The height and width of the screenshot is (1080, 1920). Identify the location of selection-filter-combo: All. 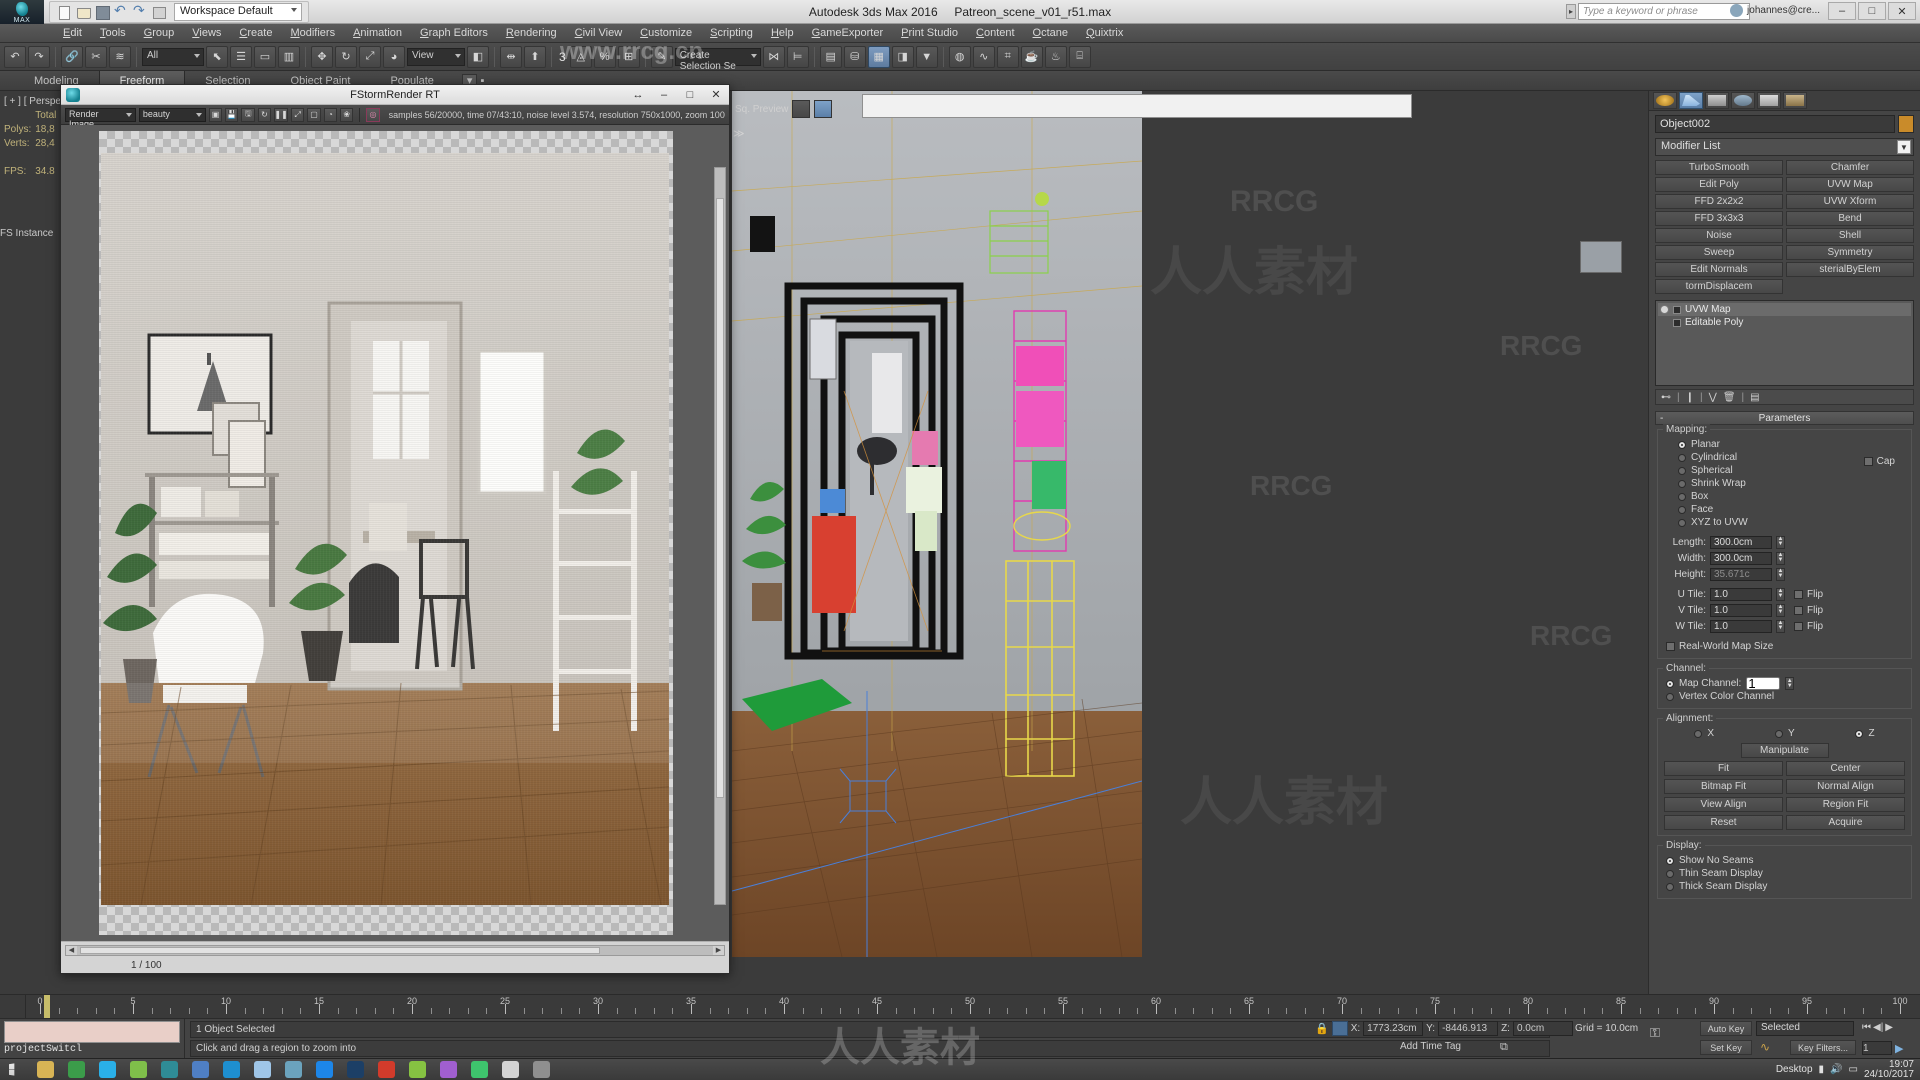
(173, 56).